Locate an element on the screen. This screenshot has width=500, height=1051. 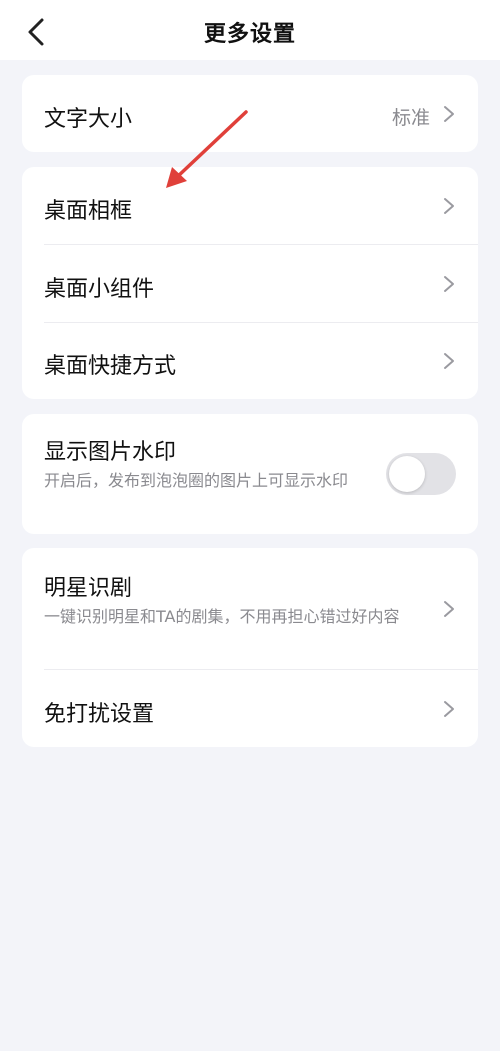
do-not-disturb-row: 免打扰设置 is located at coordinates (250, 708).